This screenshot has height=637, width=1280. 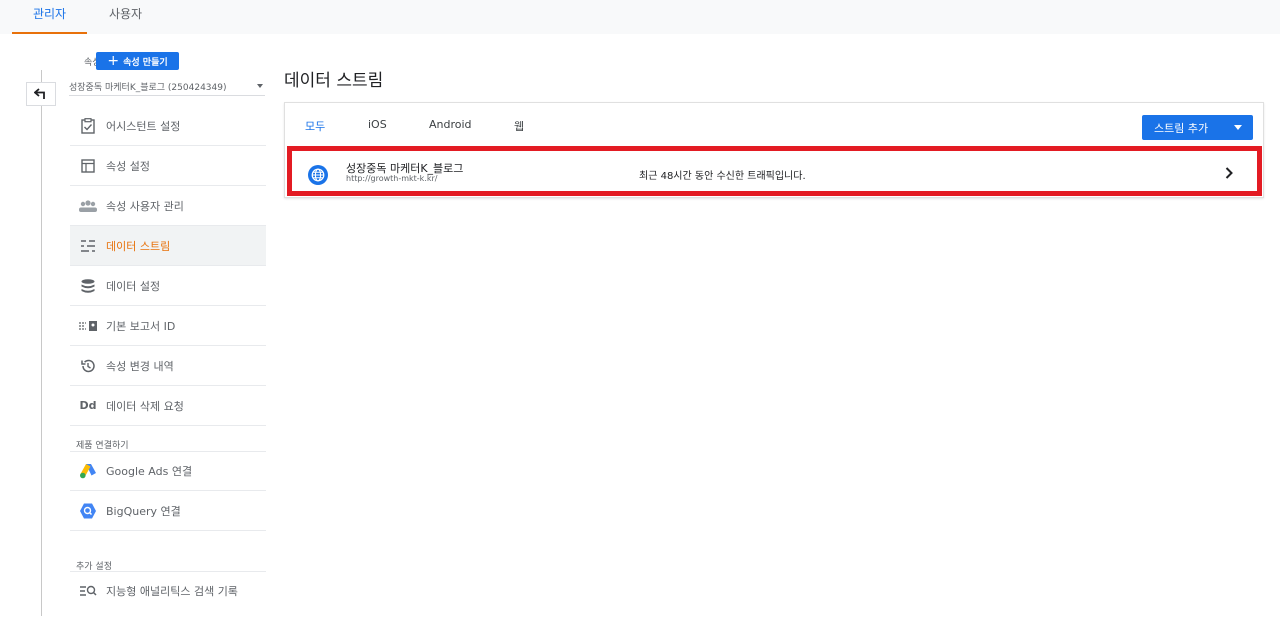 I want to click on chevron-down-icon, so click(x=260, y=86).